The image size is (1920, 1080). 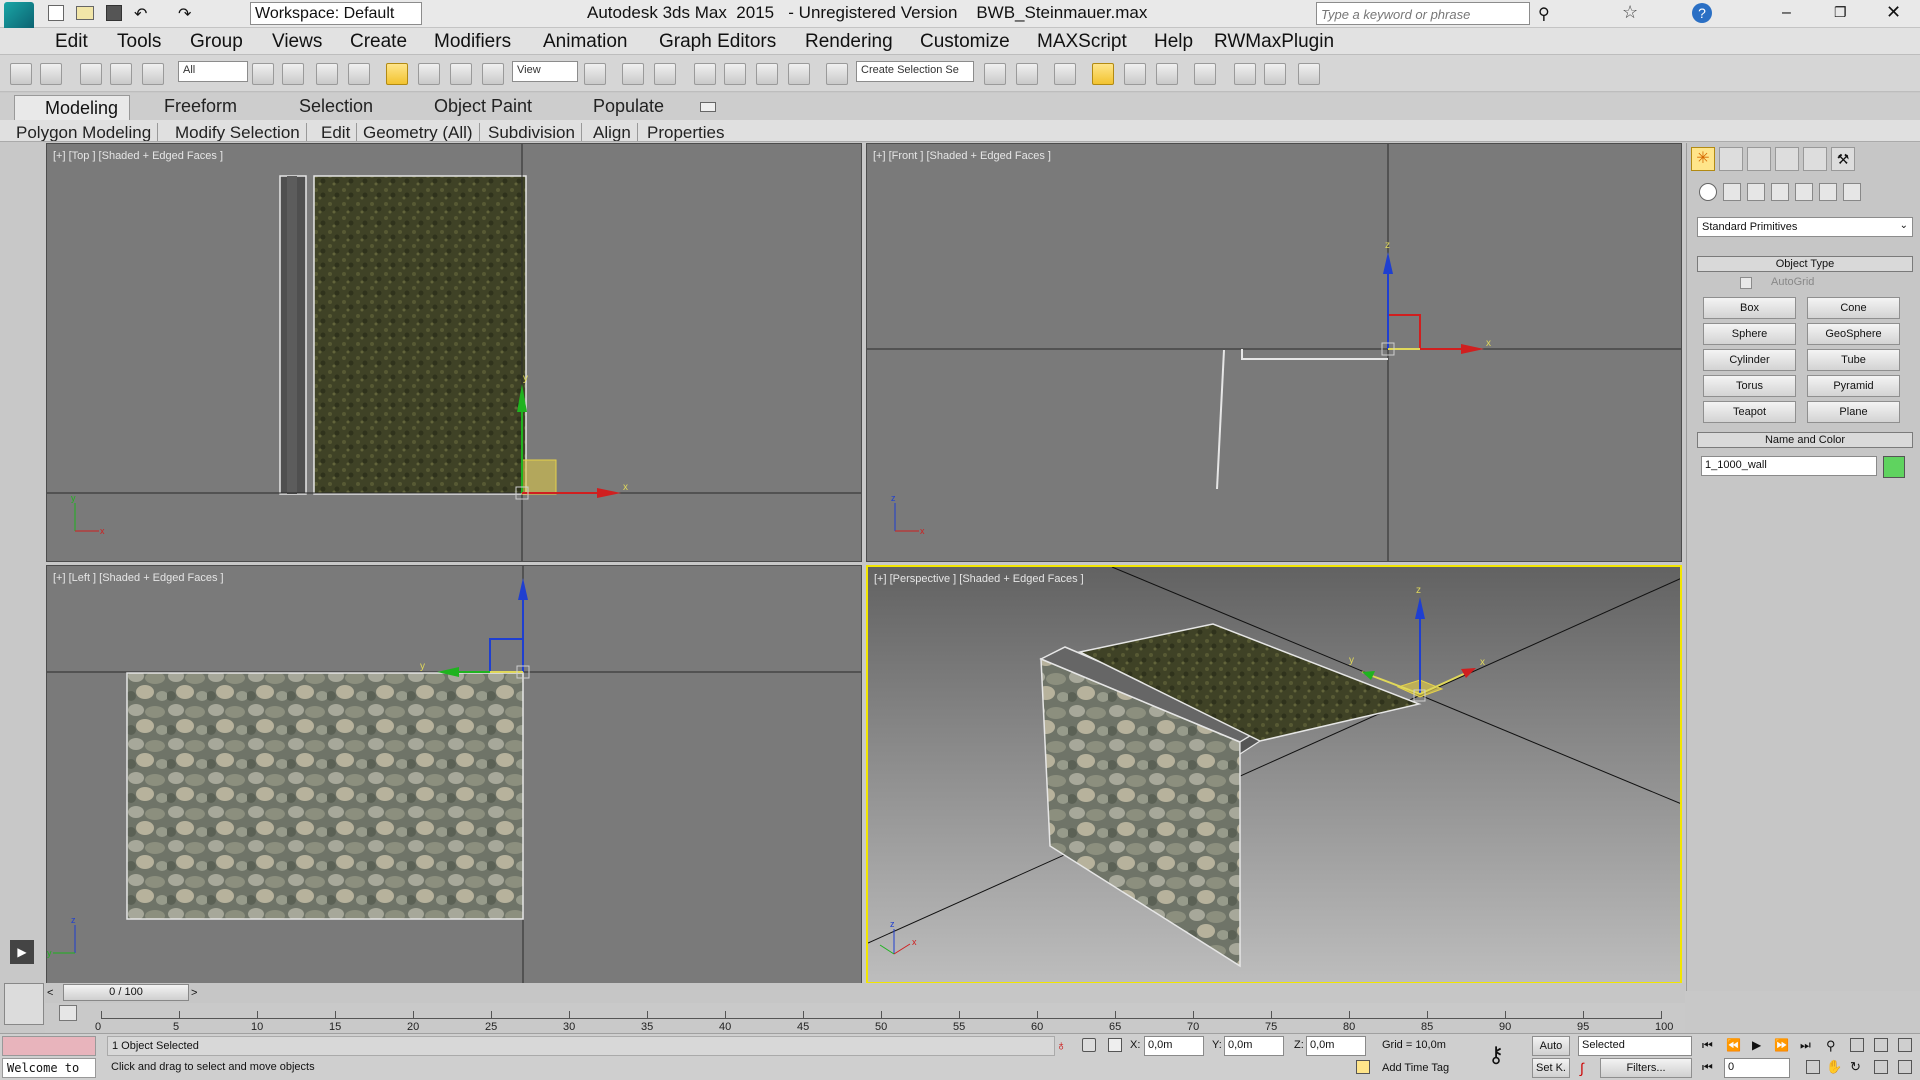 What do you see at coordinates (1881, 1045) in the screenshot?
I see `zoom-extents-icon` at bounding box center [1881, 1045].